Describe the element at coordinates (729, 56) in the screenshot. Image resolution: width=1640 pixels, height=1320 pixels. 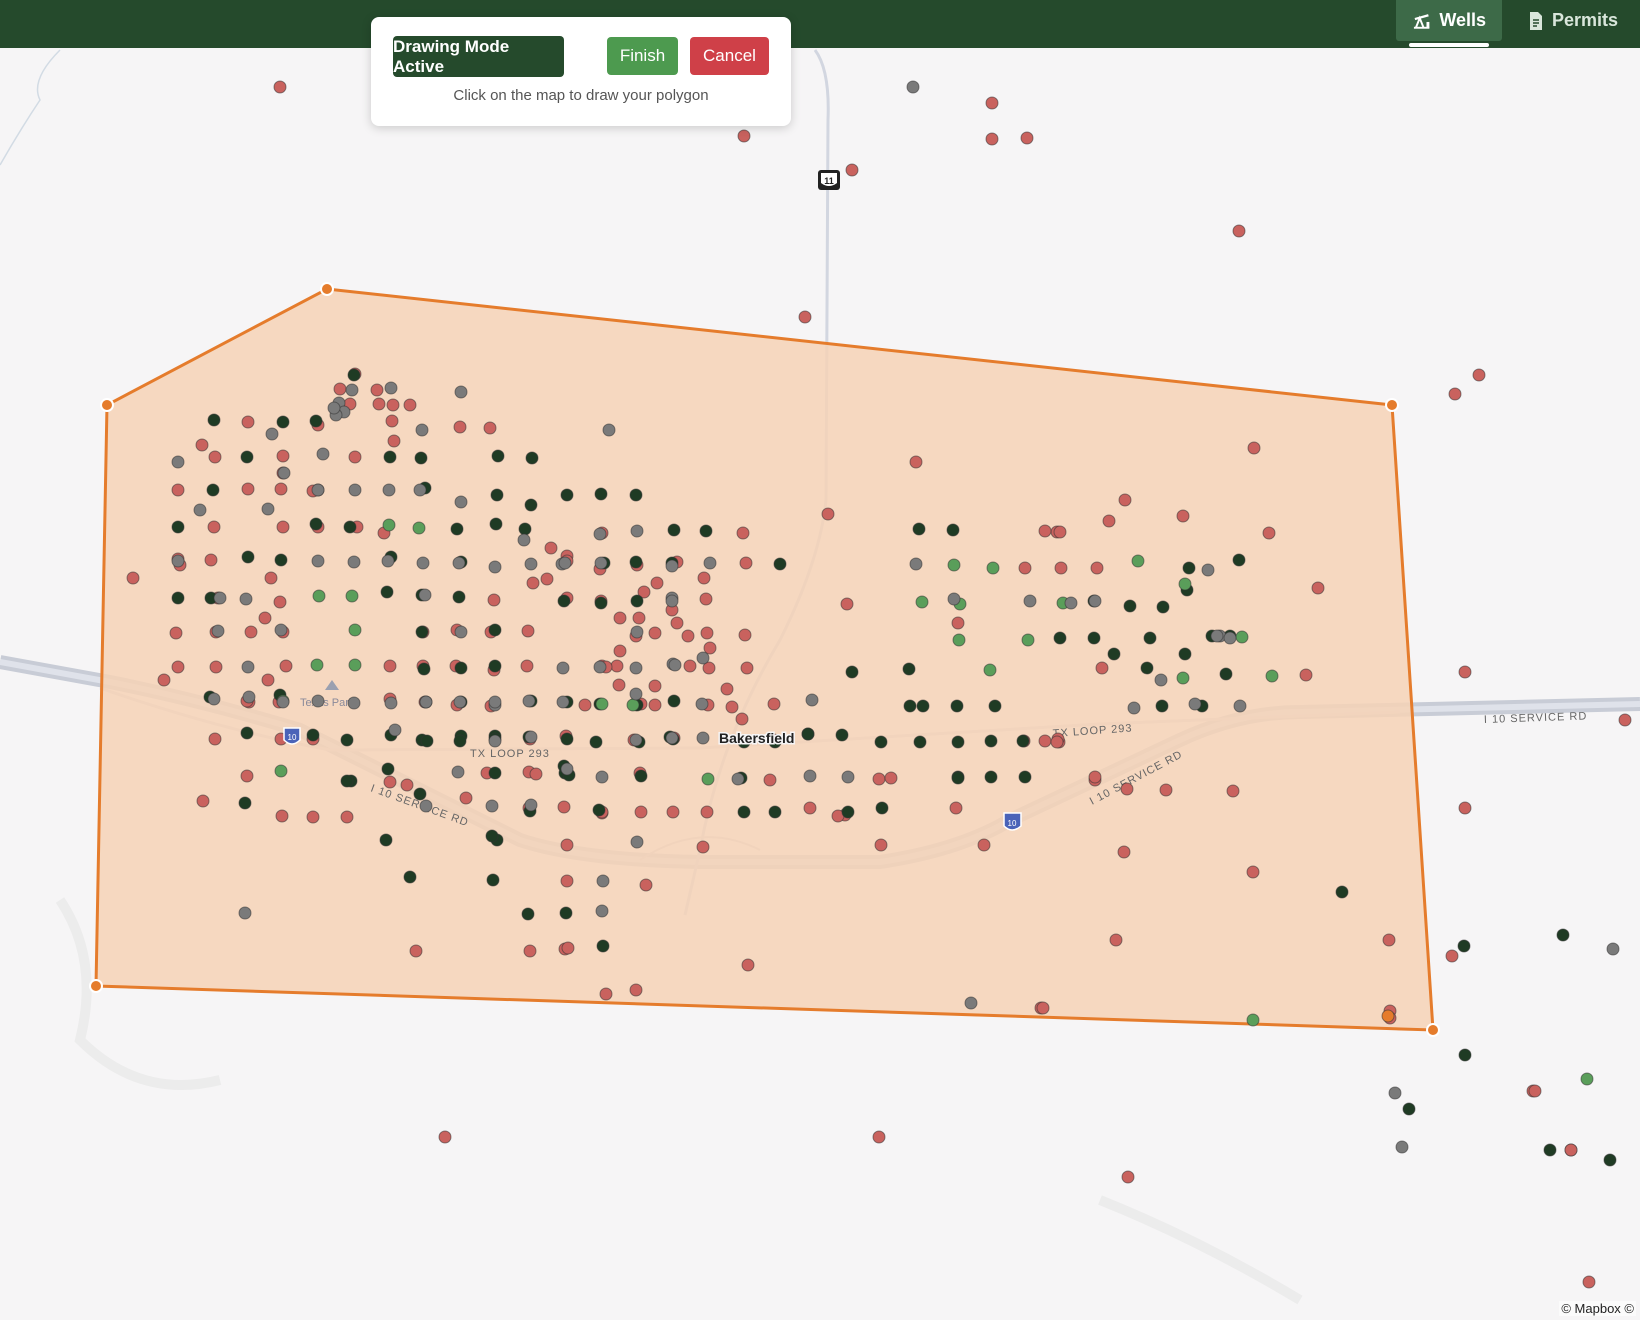
I see `cancel-button: Cancel` at that location.